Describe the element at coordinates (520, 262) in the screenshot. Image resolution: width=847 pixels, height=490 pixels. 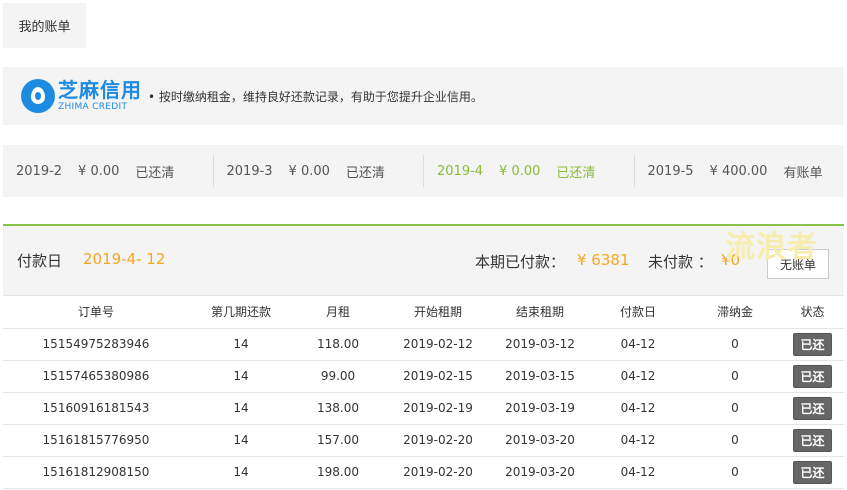
I see `paid-label: 本期已付款：` at that location.